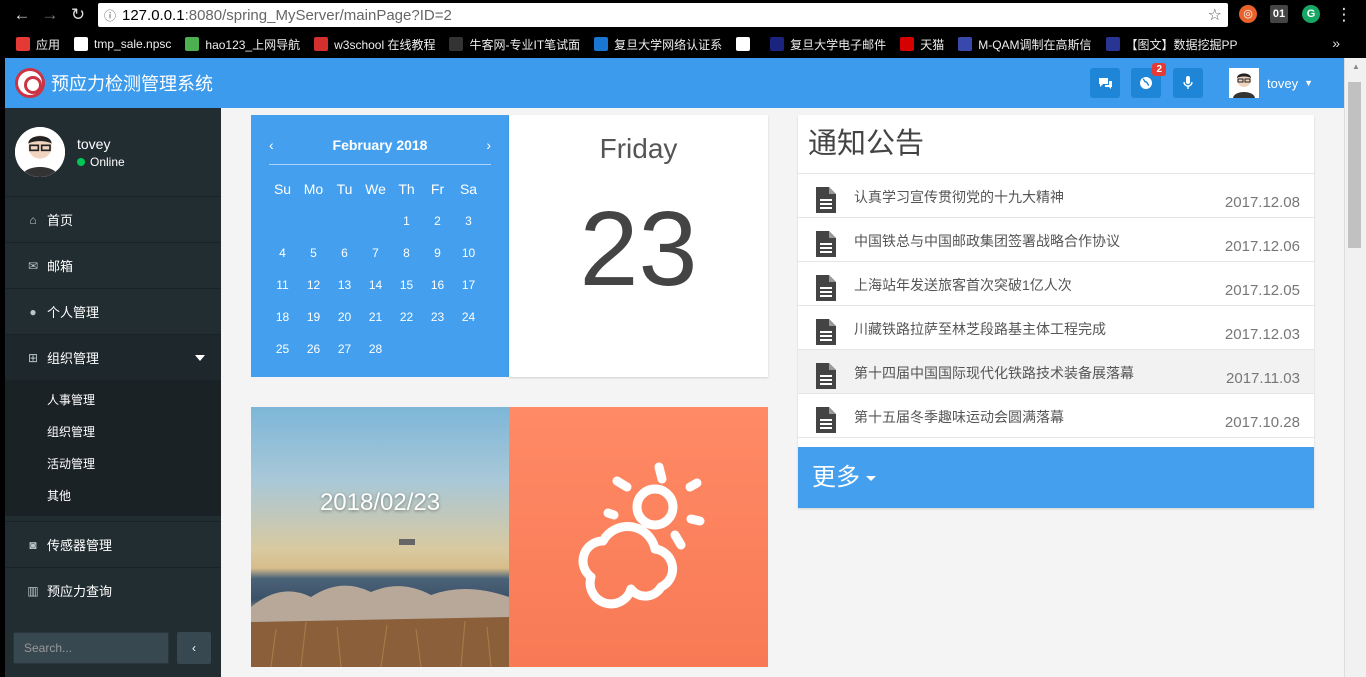  I want to click on calendar-day: 6, so click(344, 253).